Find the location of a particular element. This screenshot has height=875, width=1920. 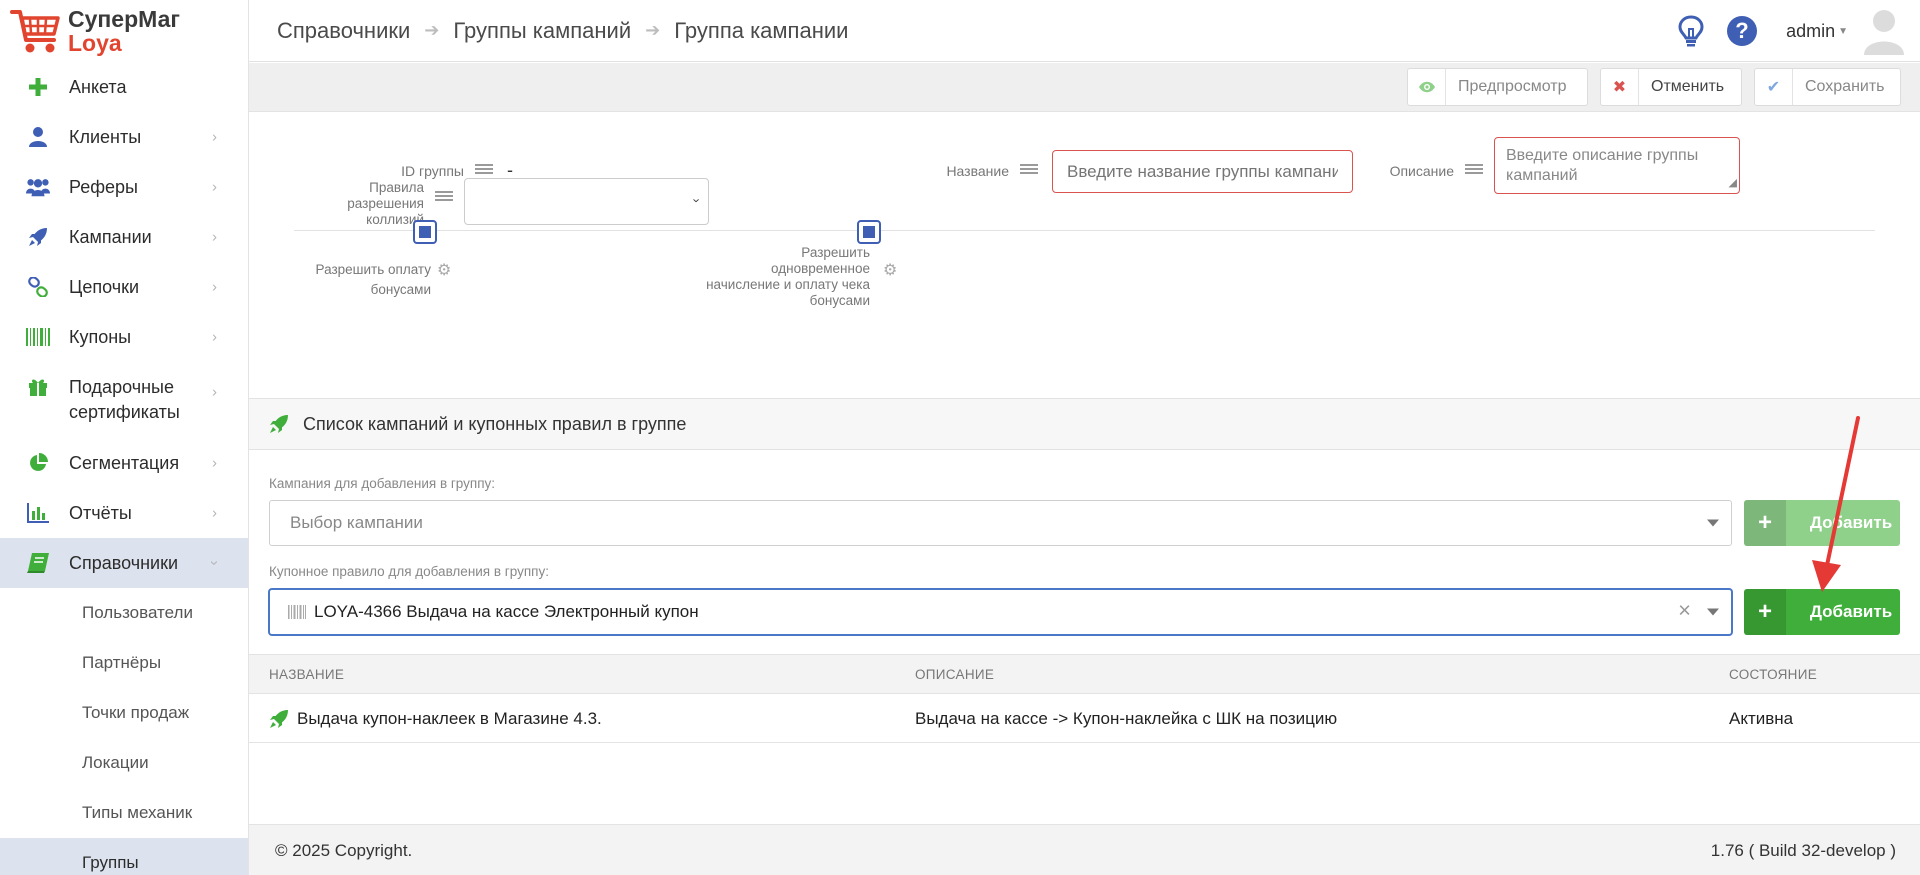

row-name: Выдача купон-наклеек в Магазине 4.3. is located at coordinates (449, 719).